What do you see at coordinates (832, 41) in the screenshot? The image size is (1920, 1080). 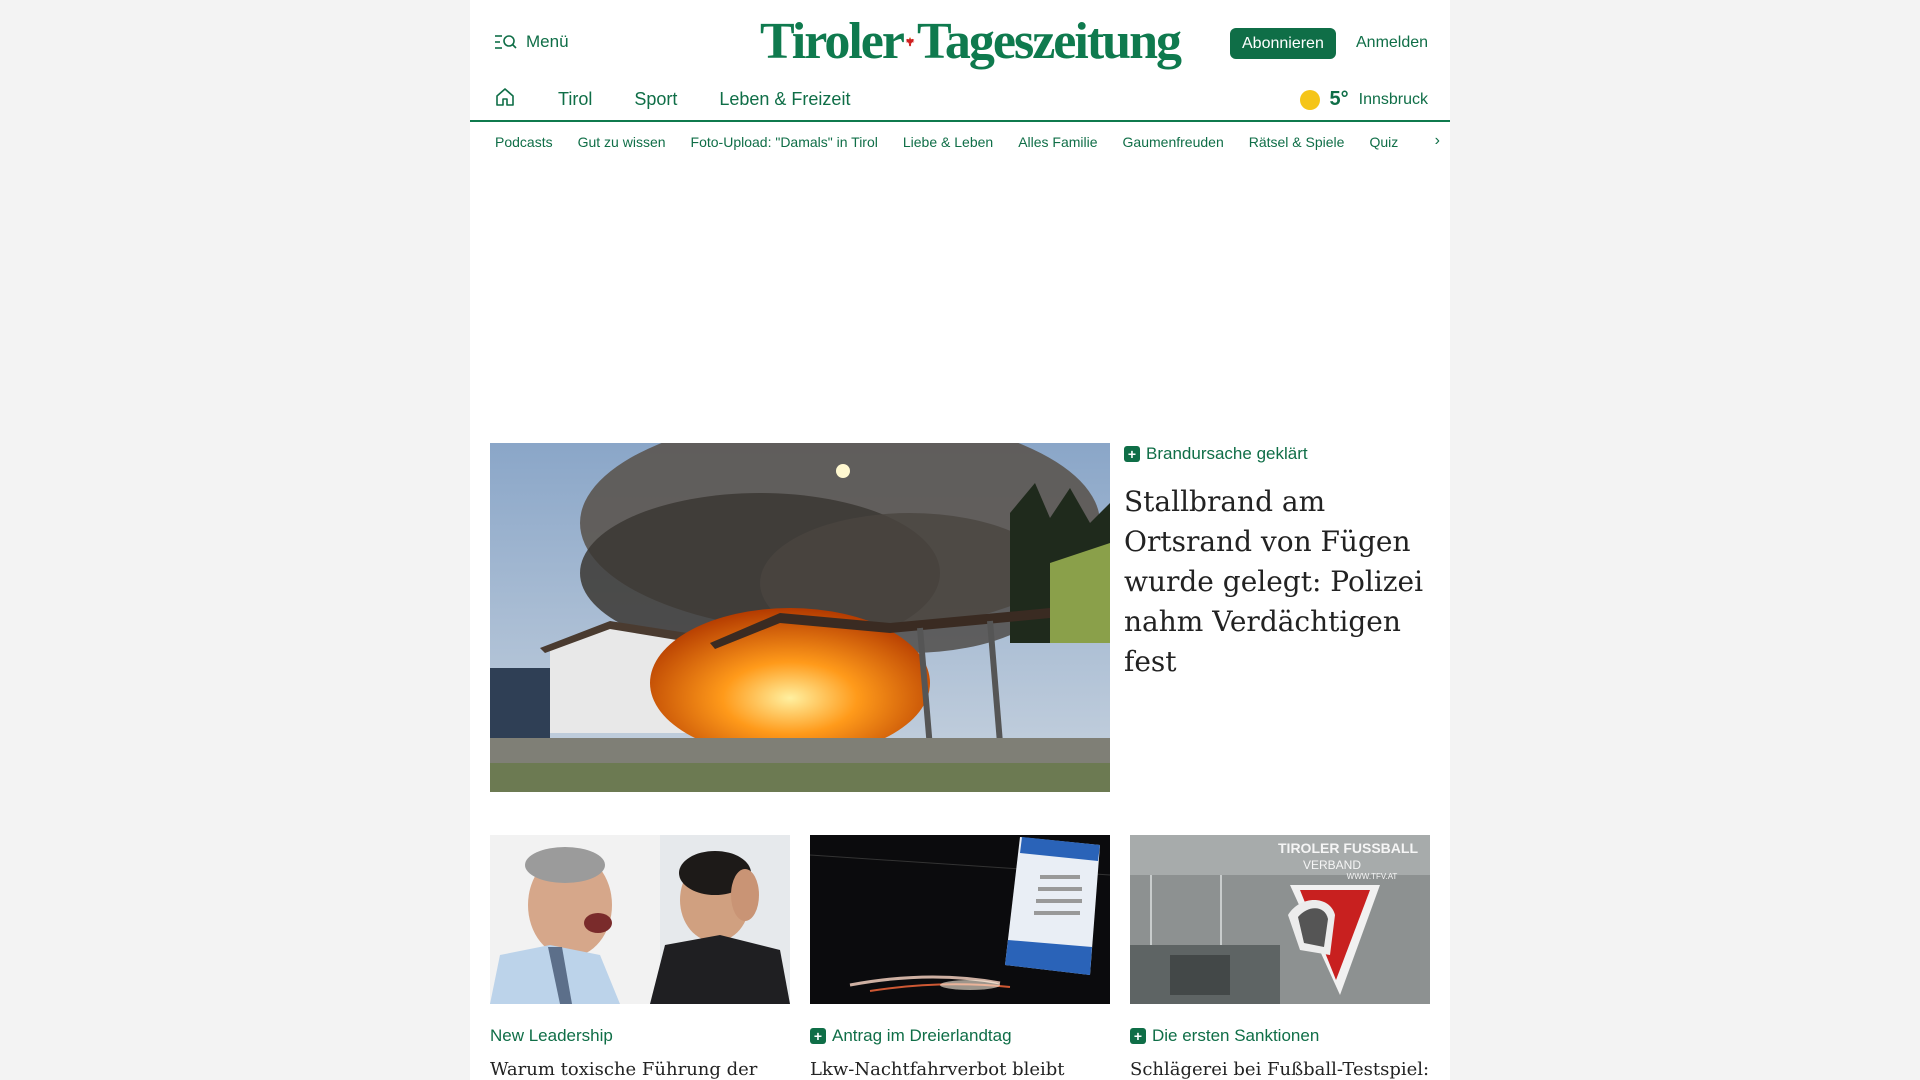 I see `logo-text-left: Tiroler` at bounding box center [832, 41].